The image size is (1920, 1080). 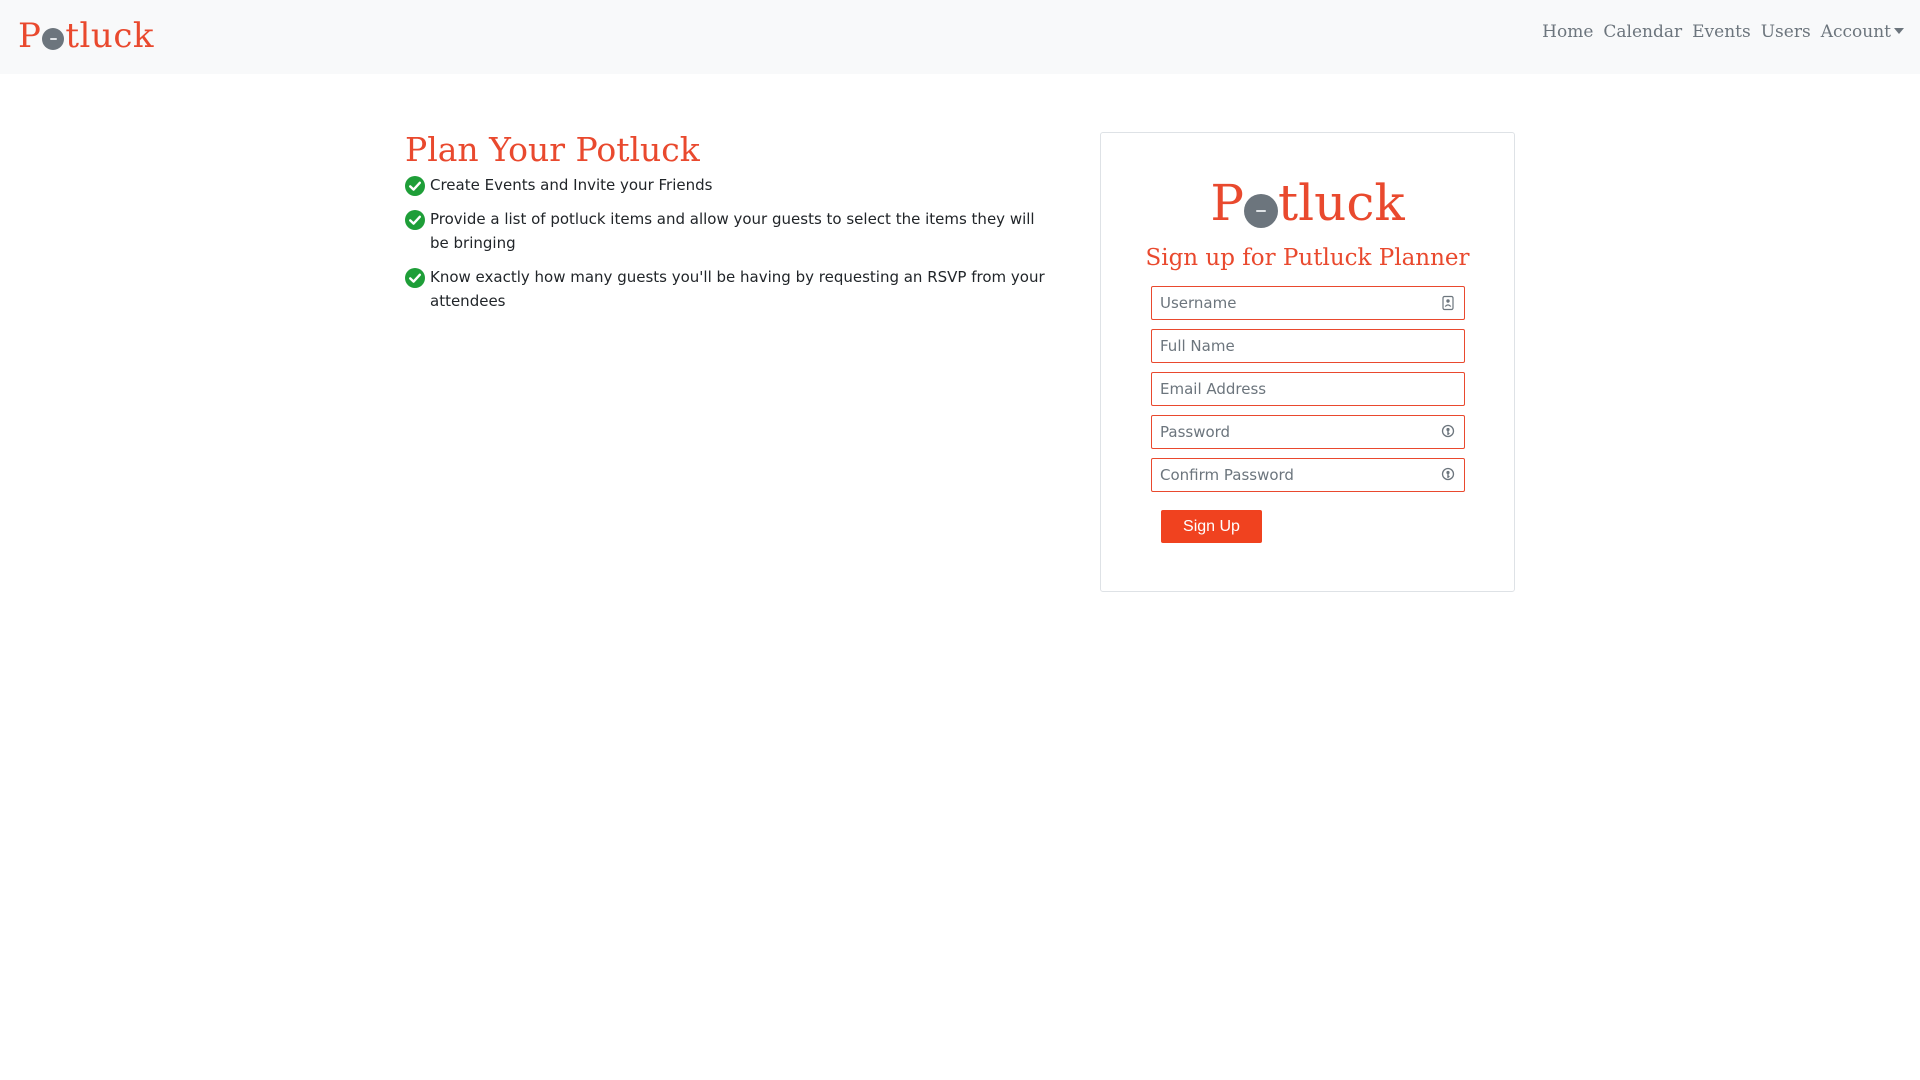 I want to click on brand-text-end: tluck, so click(x=109, y=36).